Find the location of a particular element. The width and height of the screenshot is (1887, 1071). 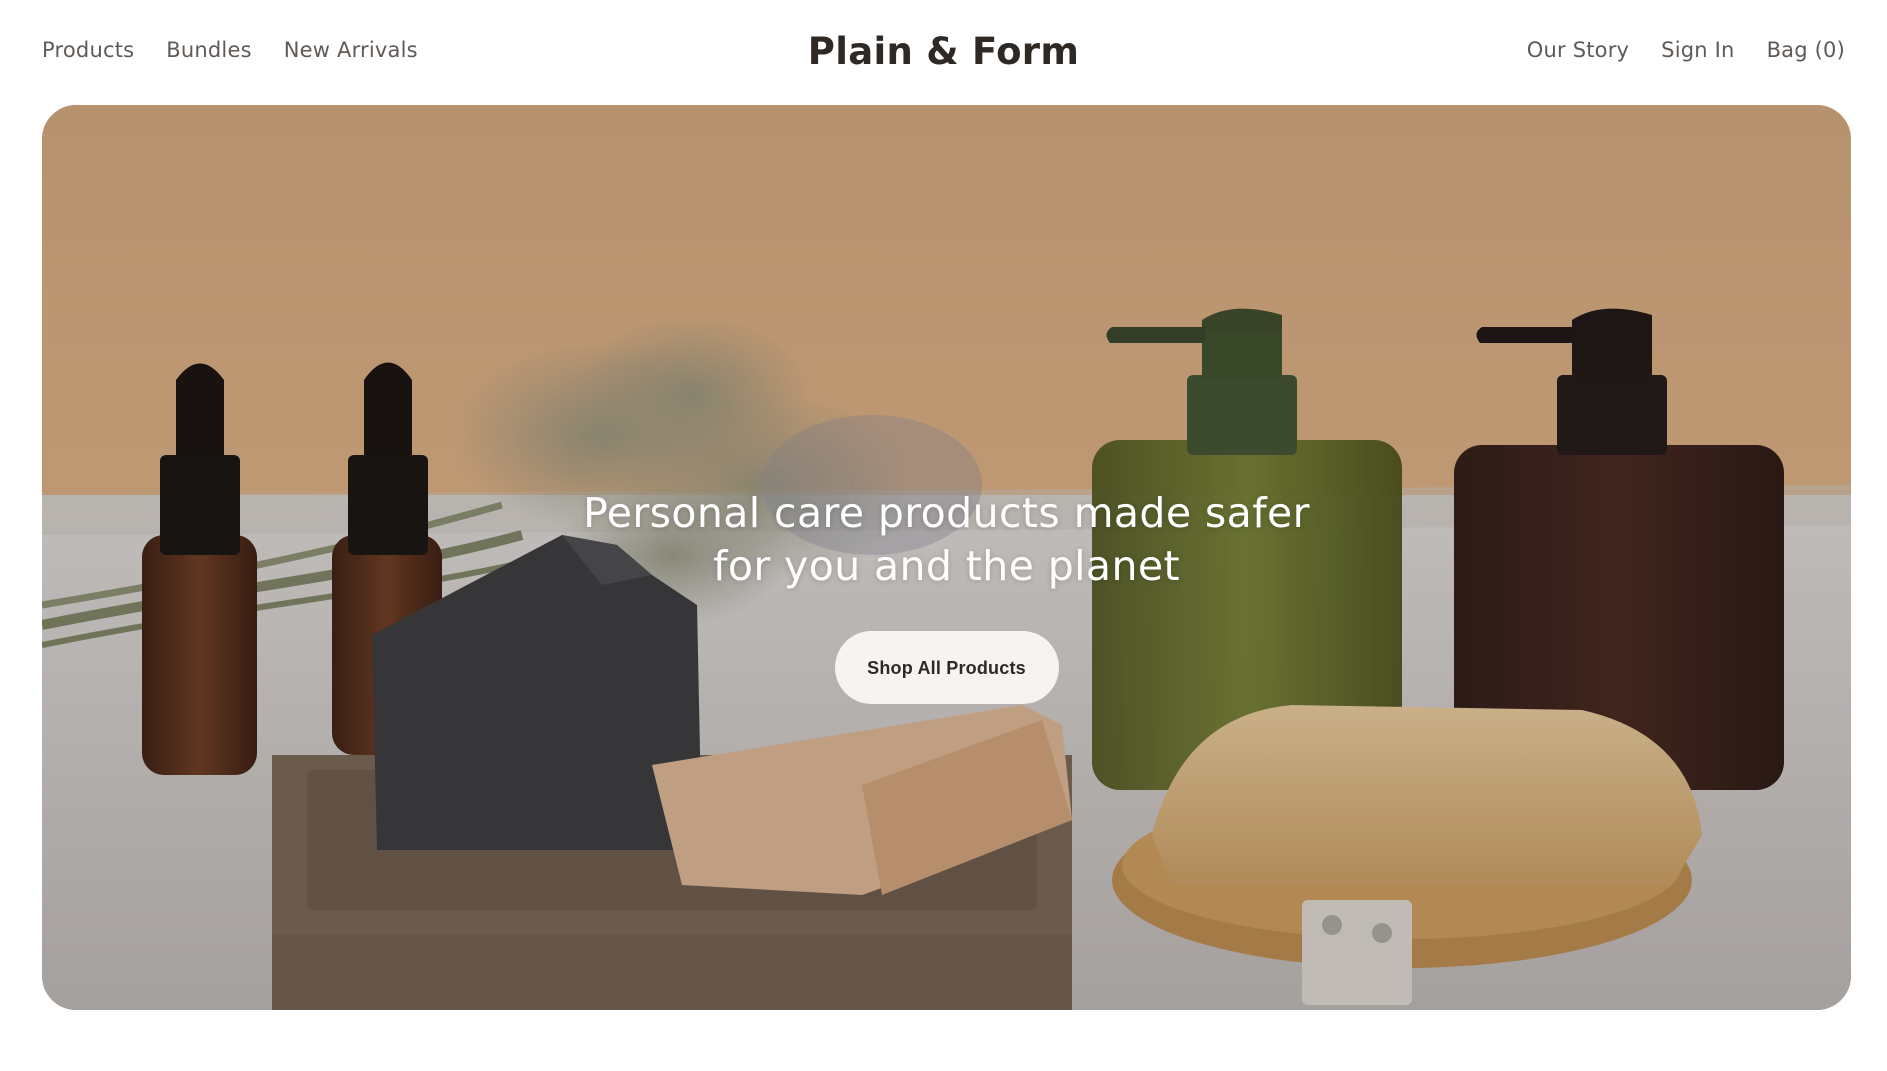

nav-link-bundles: Bundles is located at coordinates (208, 50).